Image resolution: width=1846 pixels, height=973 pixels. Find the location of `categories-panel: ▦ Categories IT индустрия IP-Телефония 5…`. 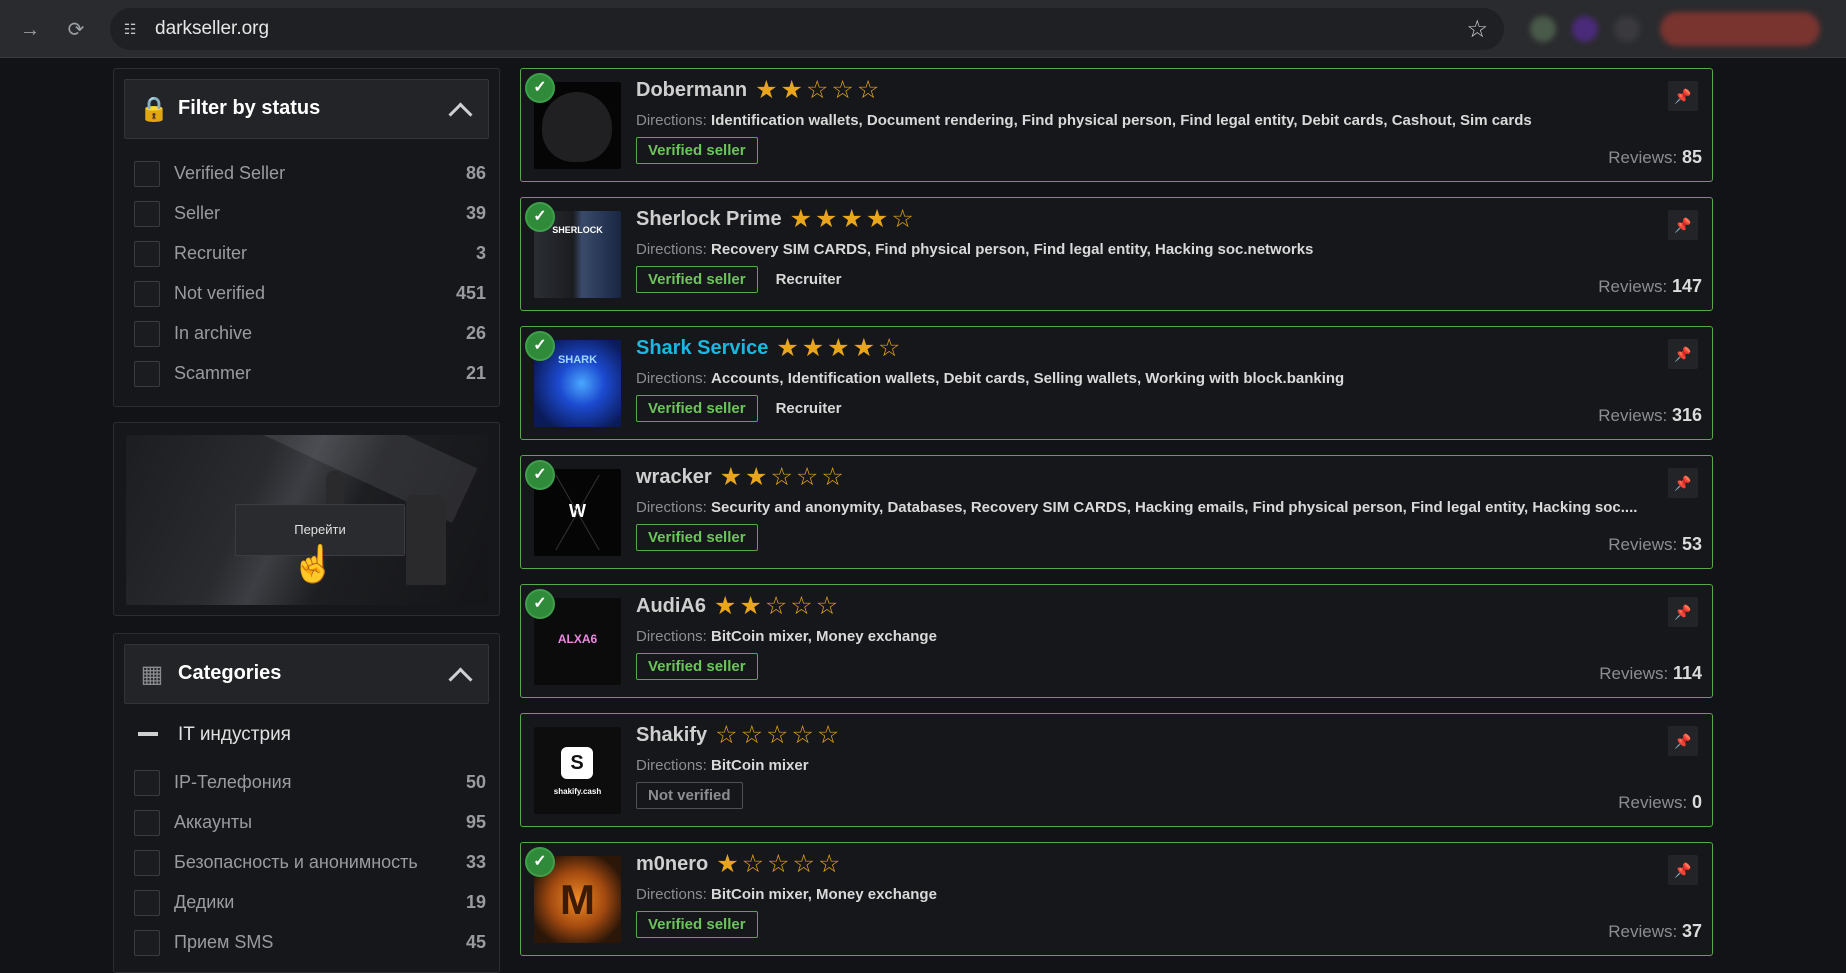

categories-panel: ▦ Categories IT индустрия IP-Телефония 5… is located at coordinates (306, 803).